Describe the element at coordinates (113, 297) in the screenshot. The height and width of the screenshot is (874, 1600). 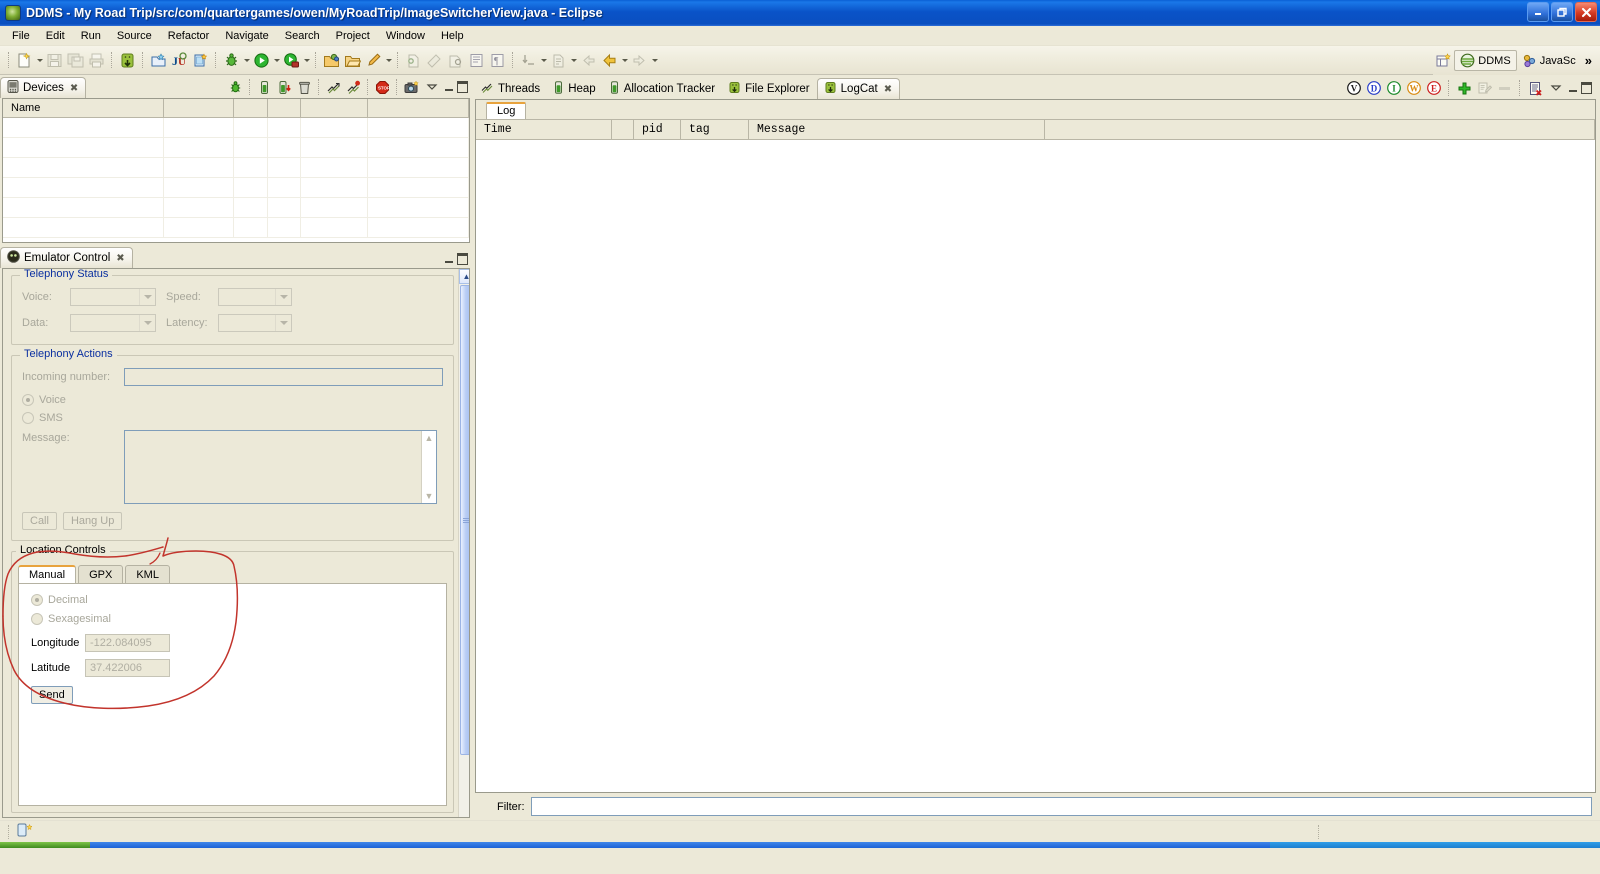
I see `voice-select` at that location.